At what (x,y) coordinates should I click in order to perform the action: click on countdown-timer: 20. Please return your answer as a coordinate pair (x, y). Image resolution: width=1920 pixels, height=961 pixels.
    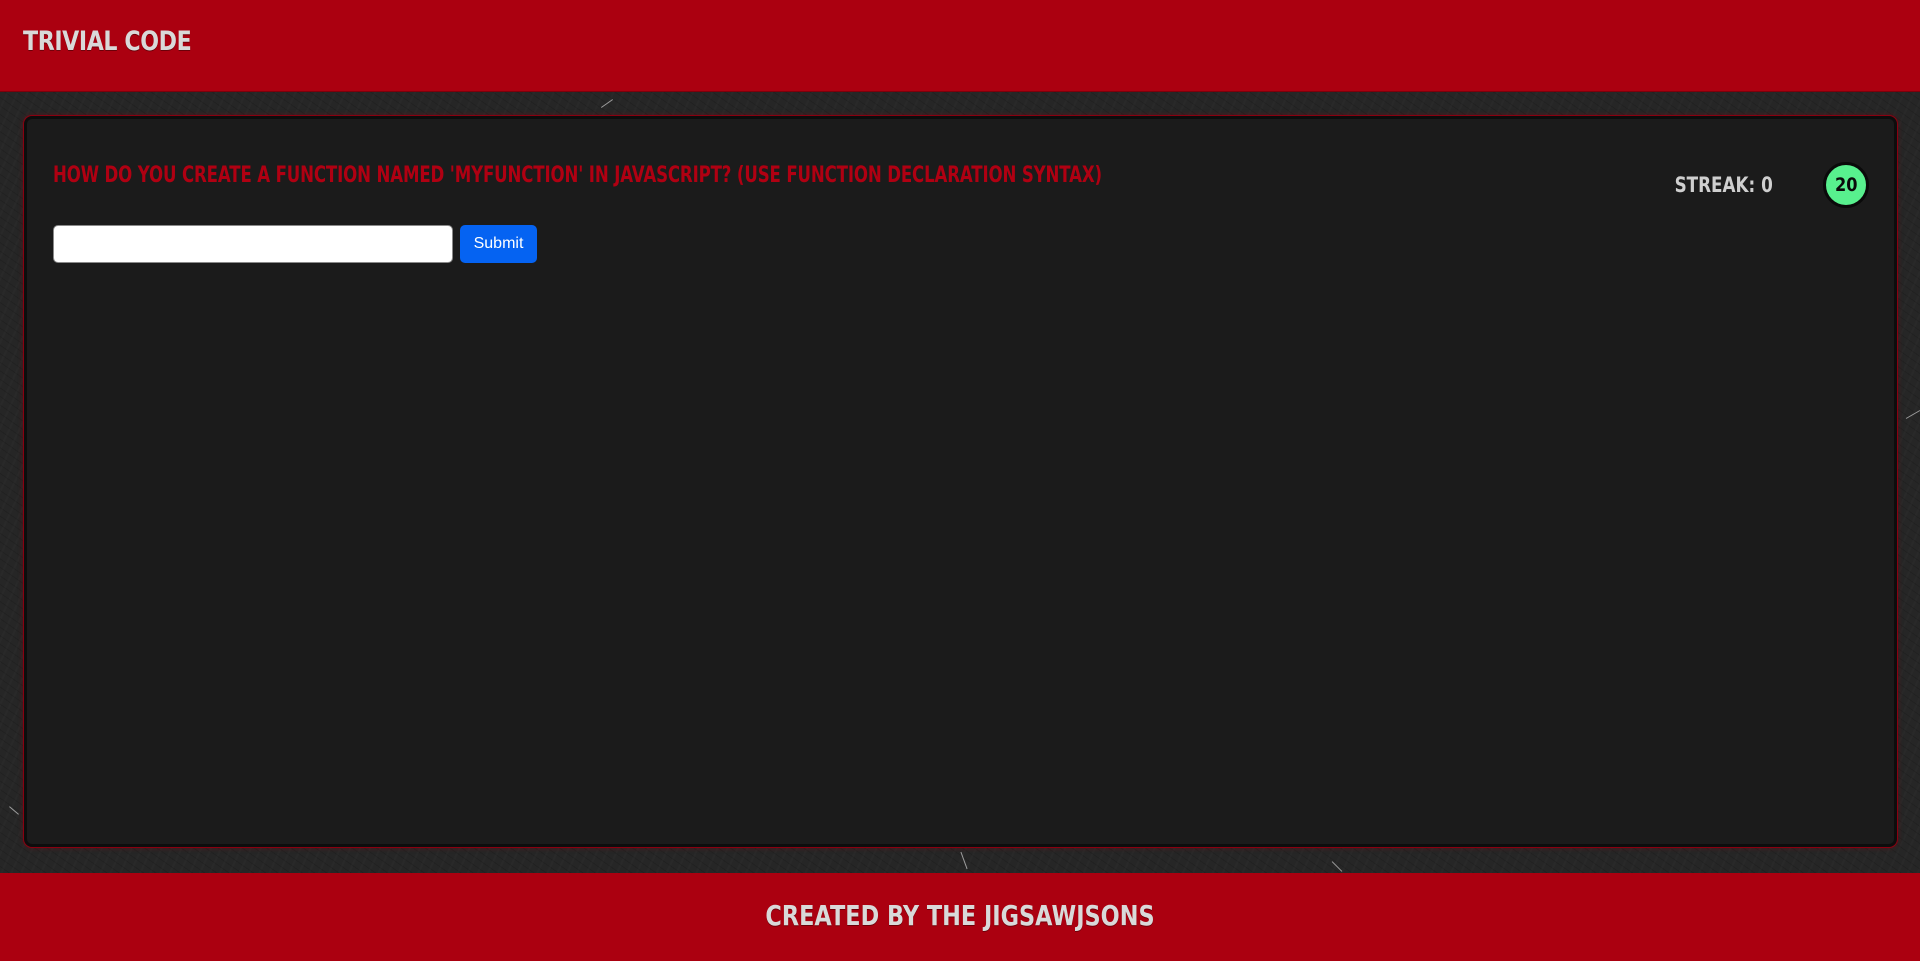
    Looking at the image, I should click on (1846, 185).